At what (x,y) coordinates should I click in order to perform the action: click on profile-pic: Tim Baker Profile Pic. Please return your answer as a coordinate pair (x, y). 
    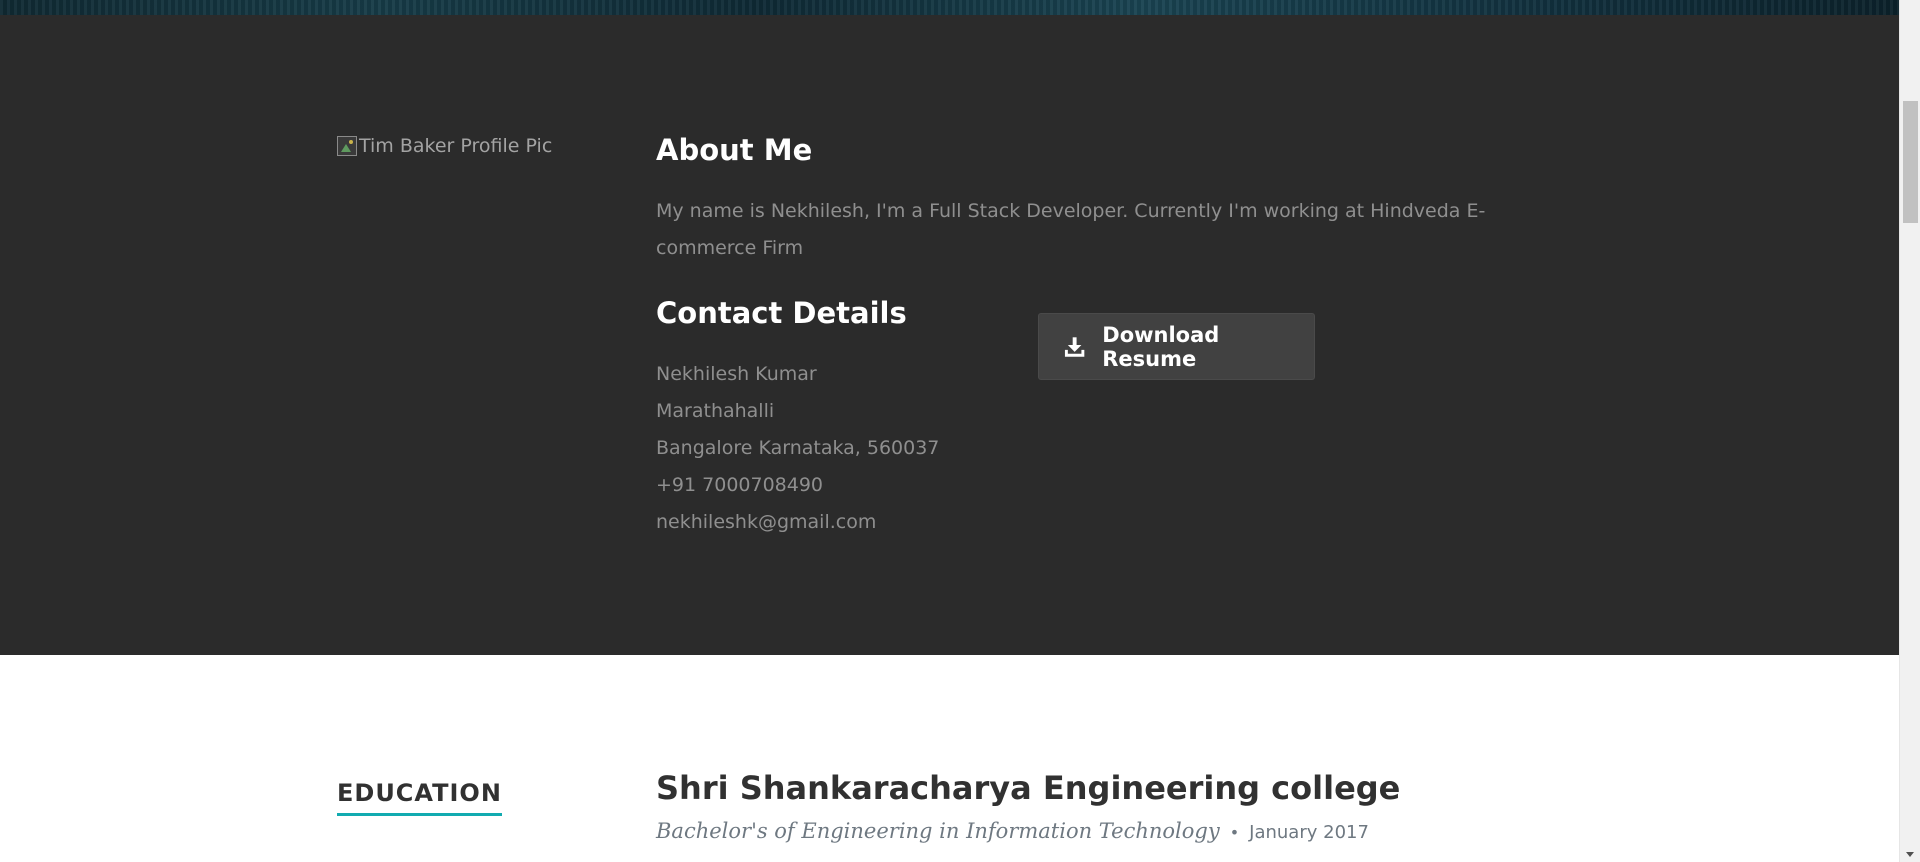
    Looking at the image, I should click on (444, 146).